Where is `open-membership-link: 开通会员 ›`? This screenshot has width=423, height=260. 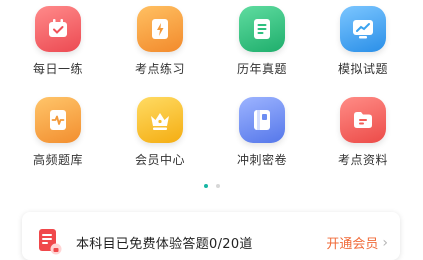 open-membership-link: 开通会员 › is located at coordinates (357, 243).